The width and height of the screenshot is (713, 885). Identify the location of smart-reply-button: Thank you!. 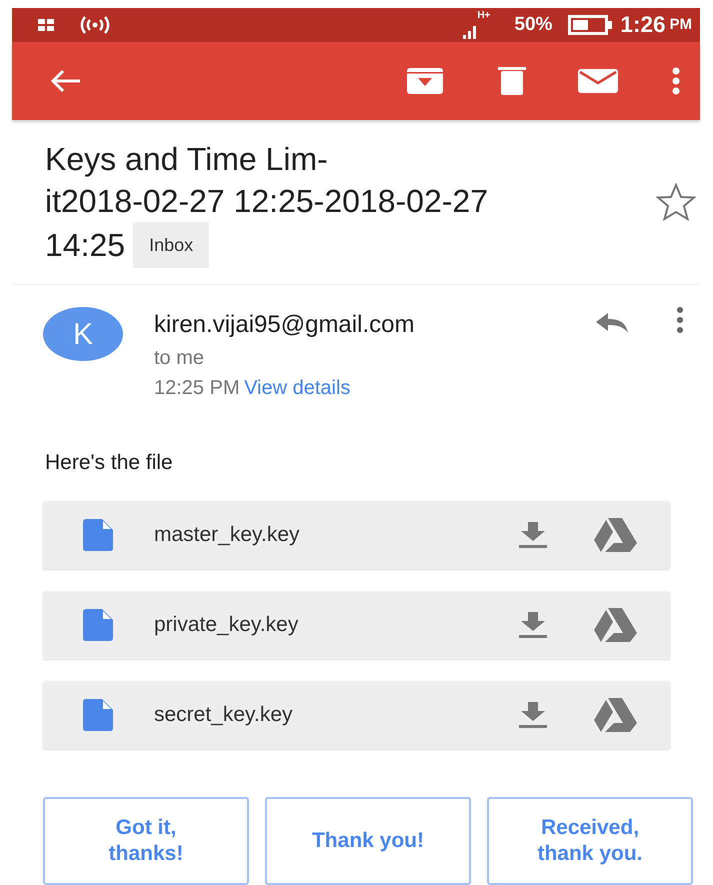
(368, 840).